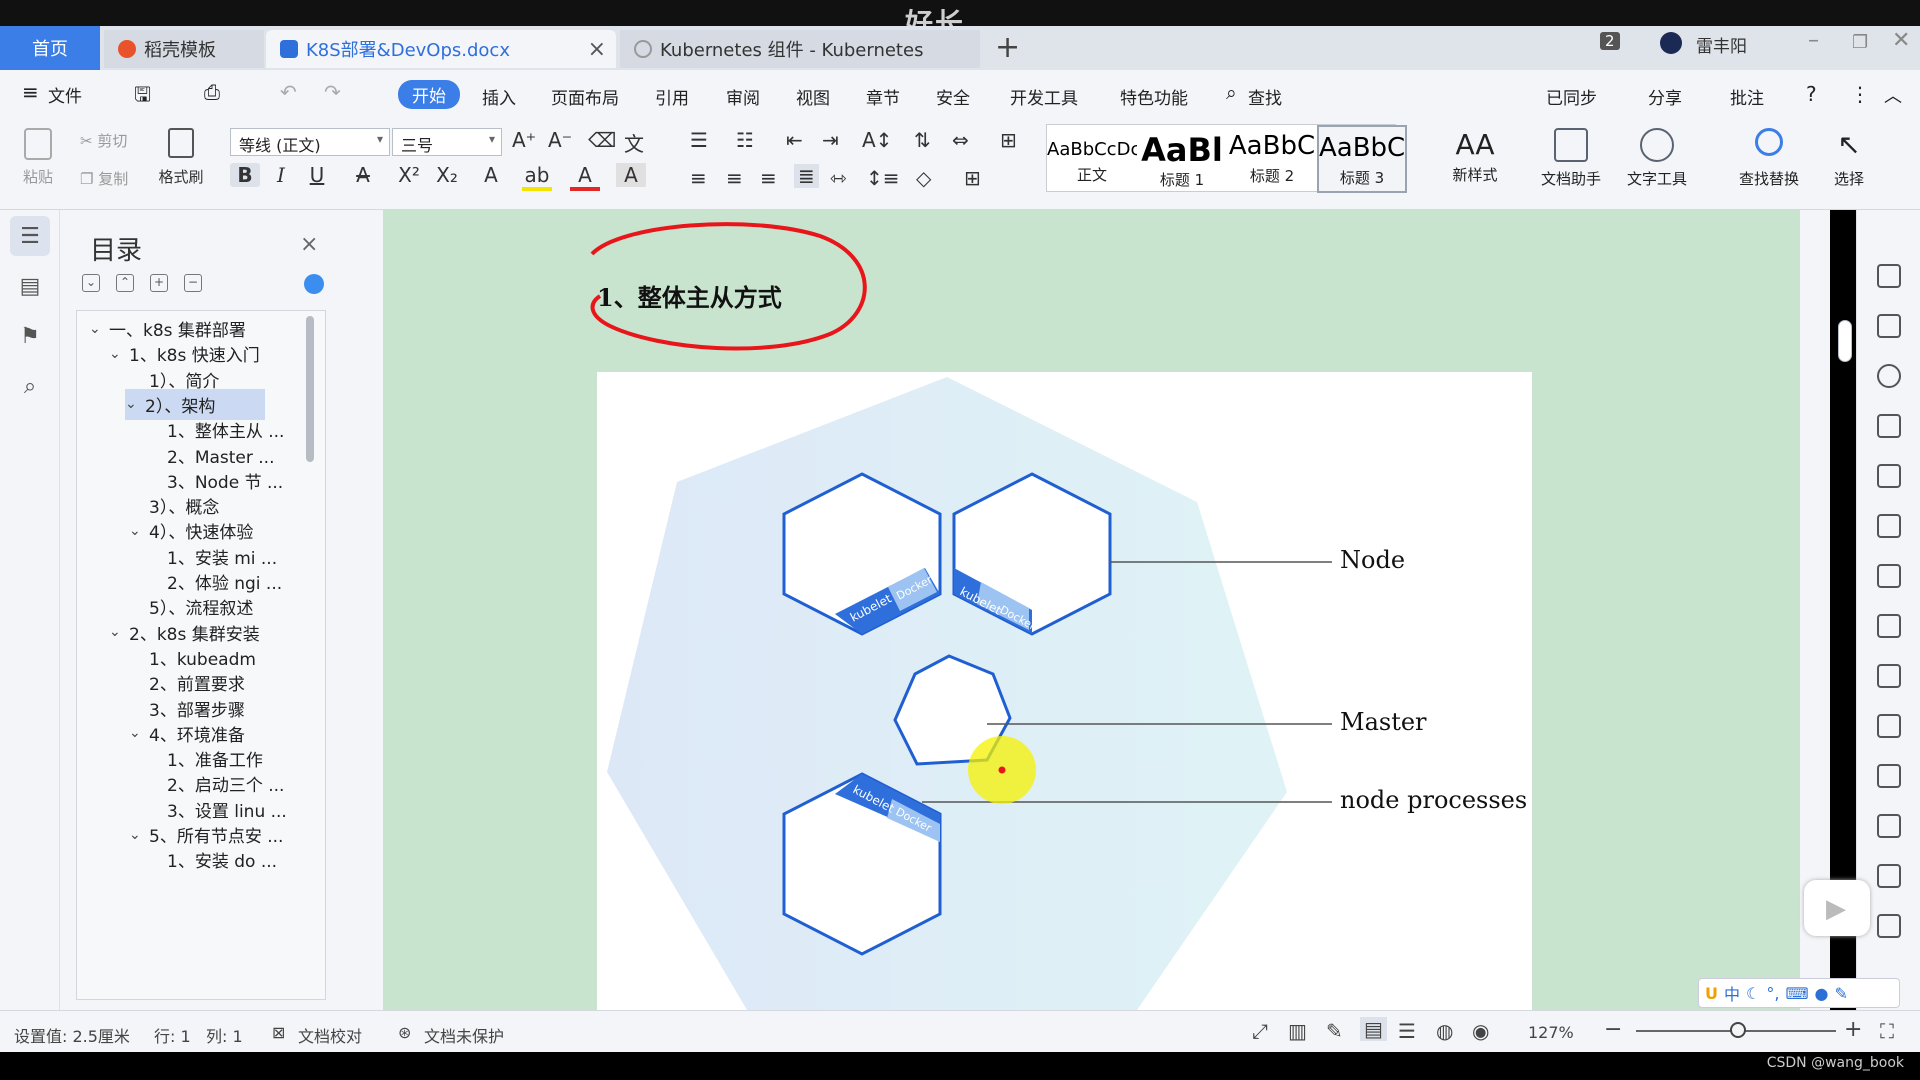  I want to click on menu-view: 视图, so click(813, 96).